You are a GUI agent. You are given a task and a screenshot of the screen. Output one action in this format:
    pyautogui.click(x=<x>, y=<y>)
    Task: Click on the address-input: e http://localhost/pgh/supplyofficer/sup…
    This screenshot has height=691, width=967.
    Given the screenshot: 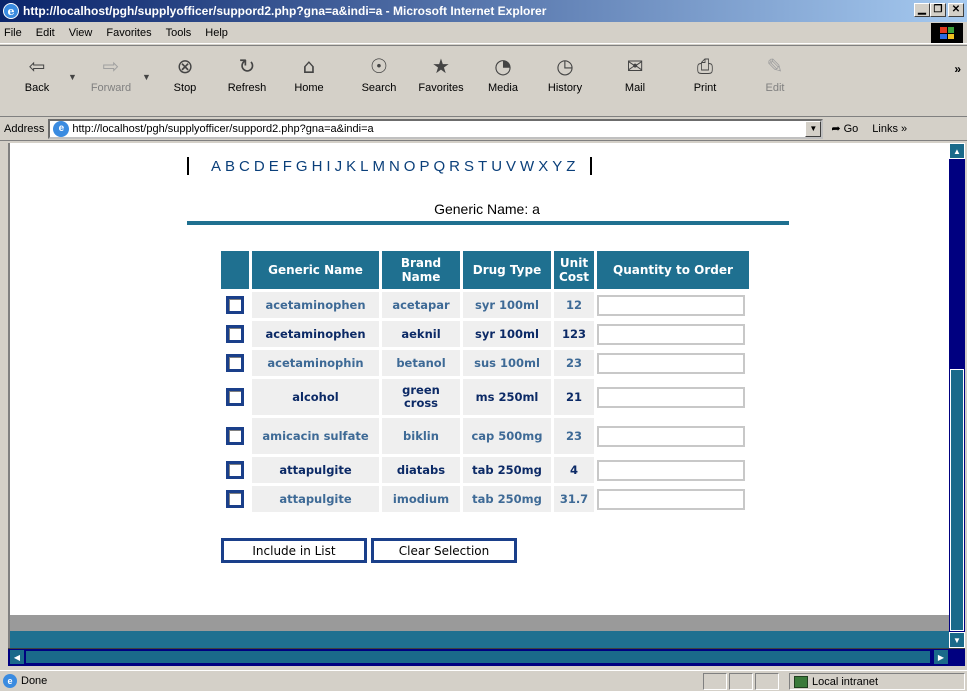 What is the action you would take?
    pyautogui.click(x=436, y=128)
    